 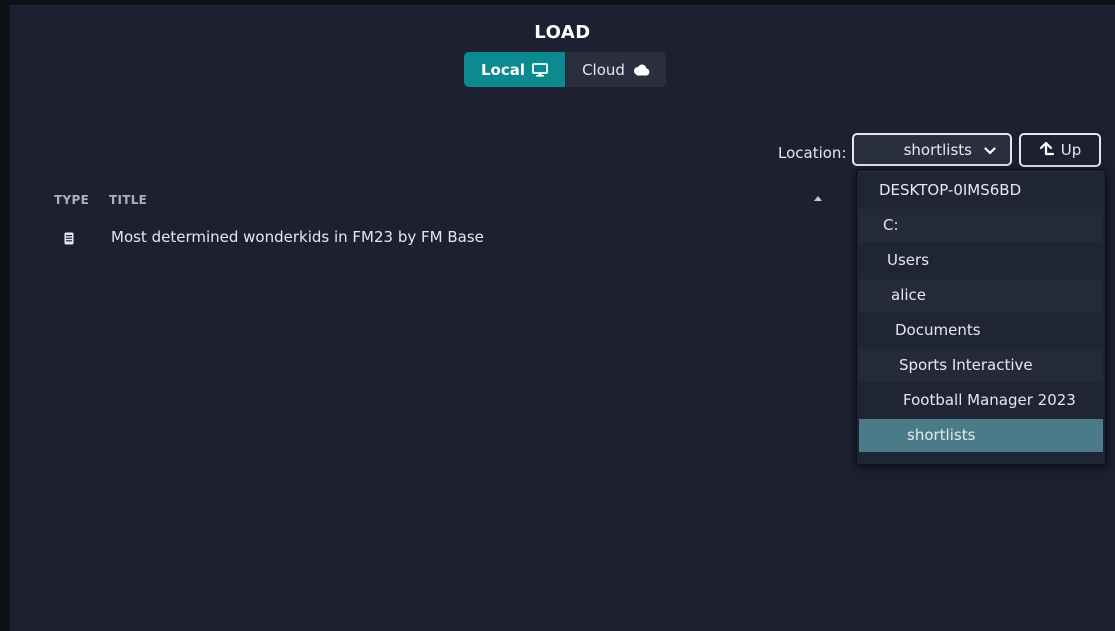 What do you see at coordinates (990, 150) in the screenshot?
I see `chevron-down-icon` at bounding box center [990, 150].